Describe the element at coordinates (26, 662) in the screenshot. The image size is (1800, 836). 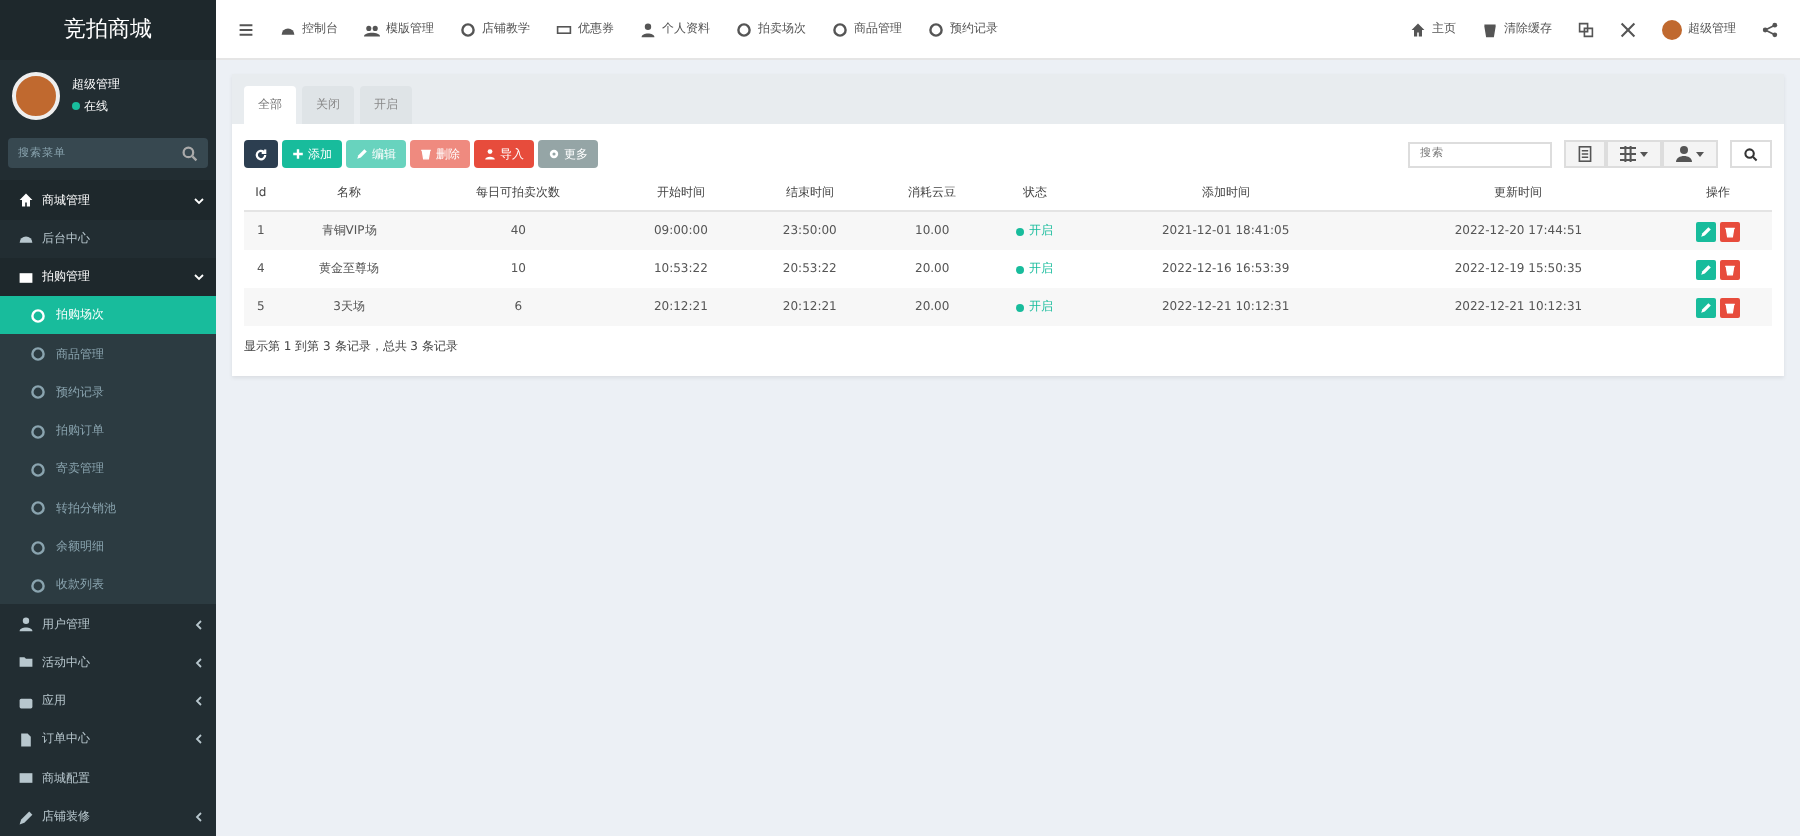
I see `folder-icon` at that location.